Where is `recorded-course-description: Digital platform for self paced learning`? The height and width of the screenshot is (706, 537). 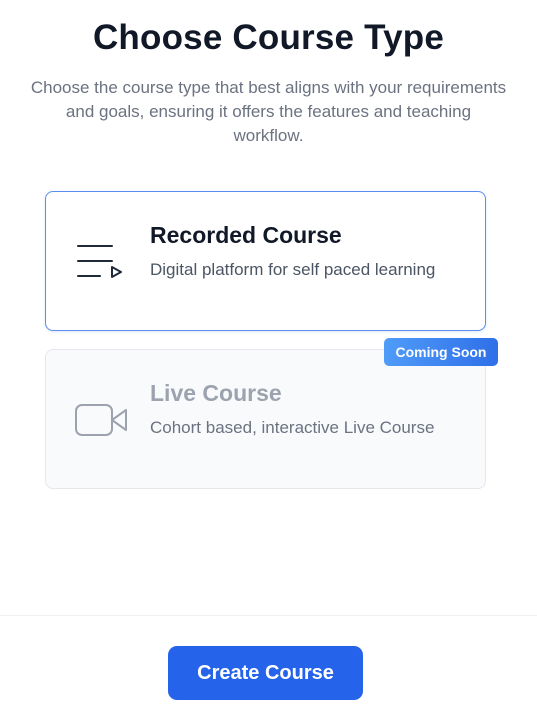
recorded-course-description: Digital platform for self paced learning is located at coordinates (293, 269).